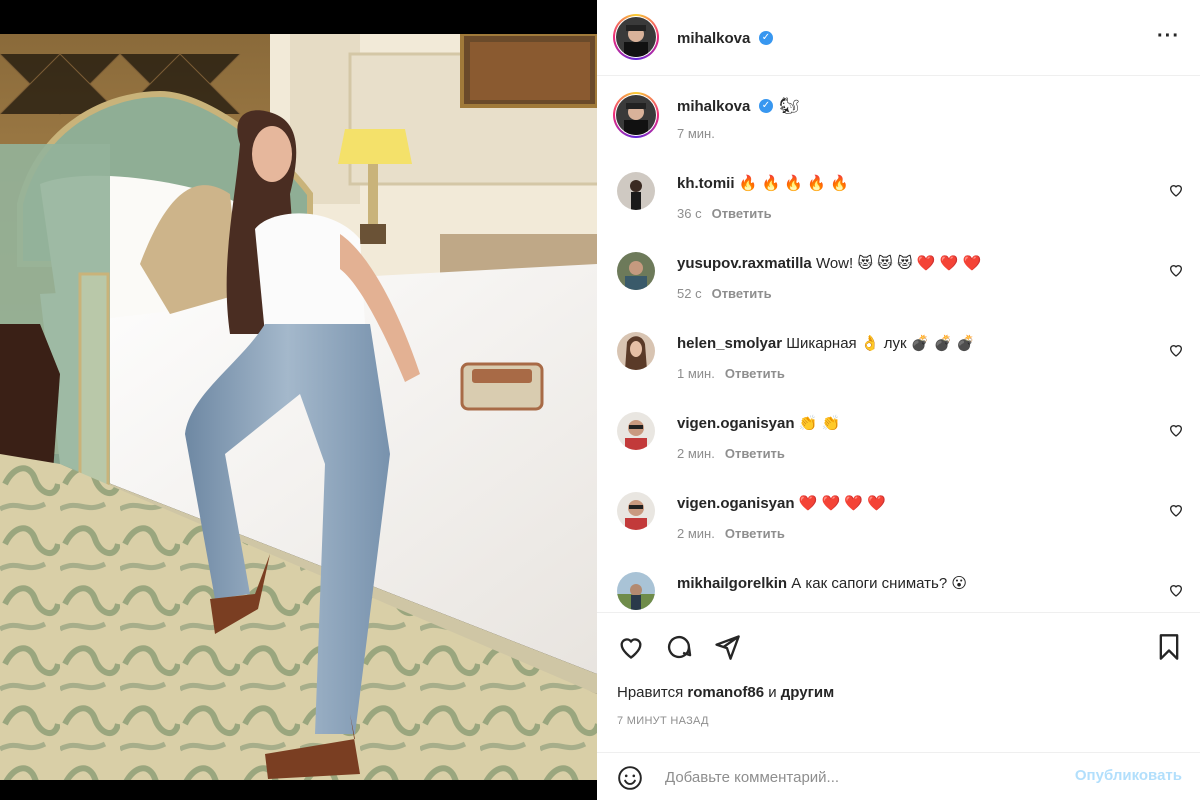 The height and width of the screenshot is (800, 1200). What do you see at coordinates (679, 647) in the screenshot?
I see `comment-icon` at bounding box center [679, 647].